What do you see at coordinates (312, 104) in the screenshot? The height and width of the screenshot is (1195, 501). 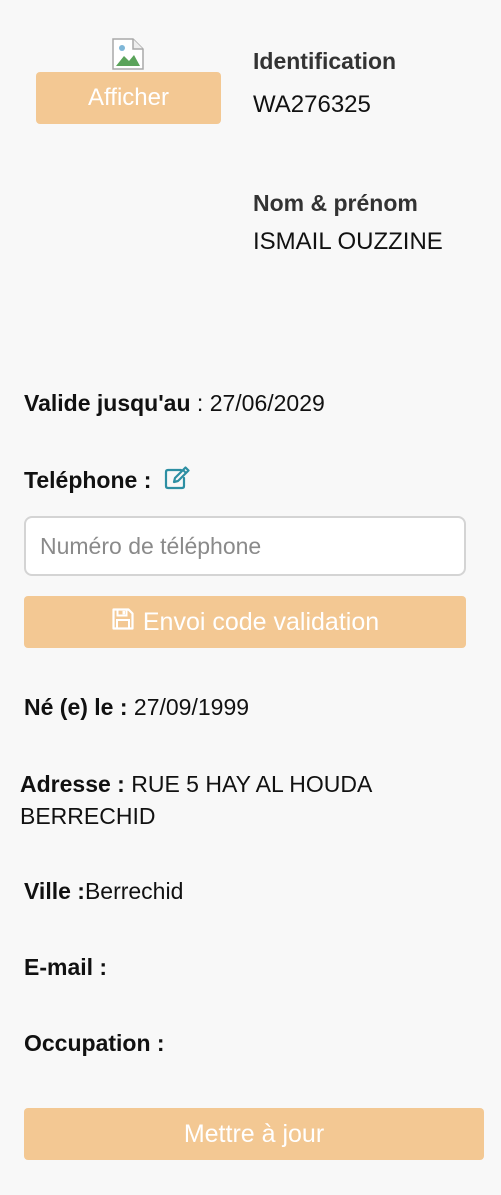 I see `identification-value: WA276325` at bounding box center [312, 104].